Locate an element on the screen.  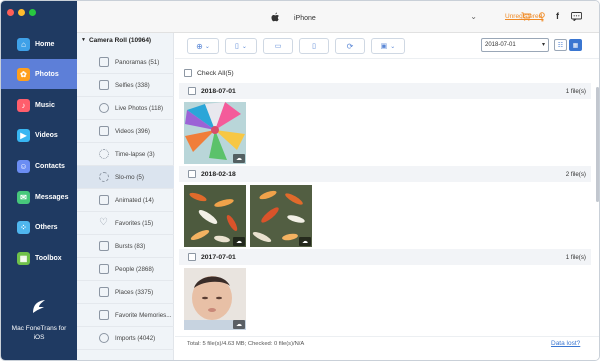
minimize-window-button is located at coordinates (21, 12).